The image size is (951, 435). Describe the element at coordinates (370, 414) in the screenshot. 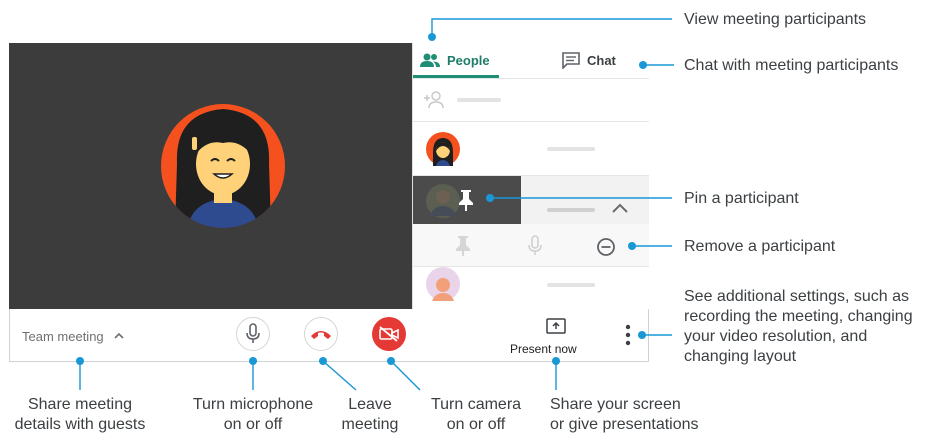

I see `callout-leave-meeting: Leave meeting` at that location.